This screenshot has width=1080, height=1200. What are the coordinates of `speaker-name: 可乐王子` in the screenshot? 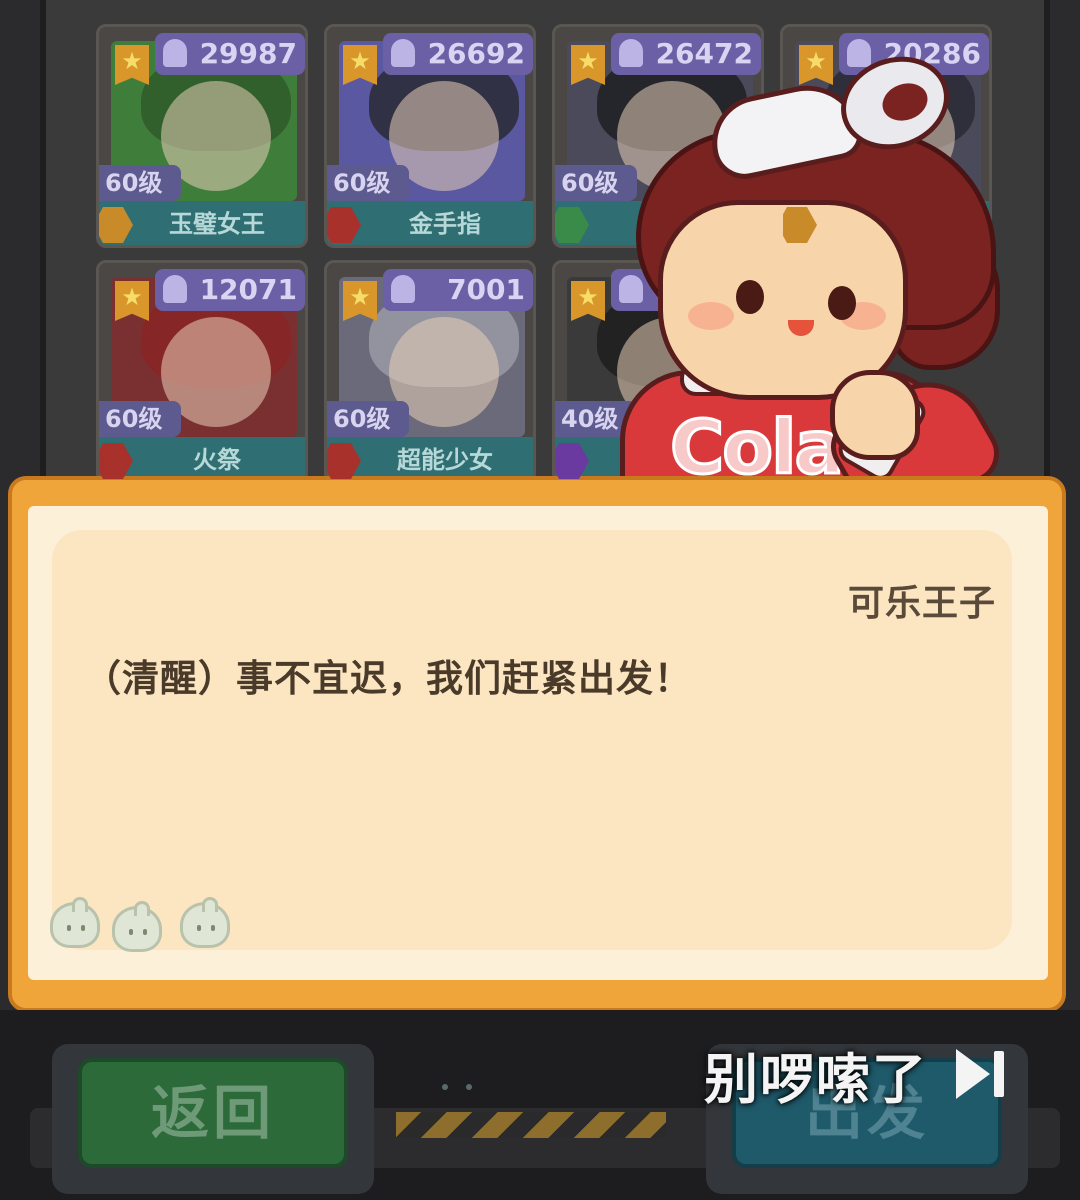 It's located at (921, 603).